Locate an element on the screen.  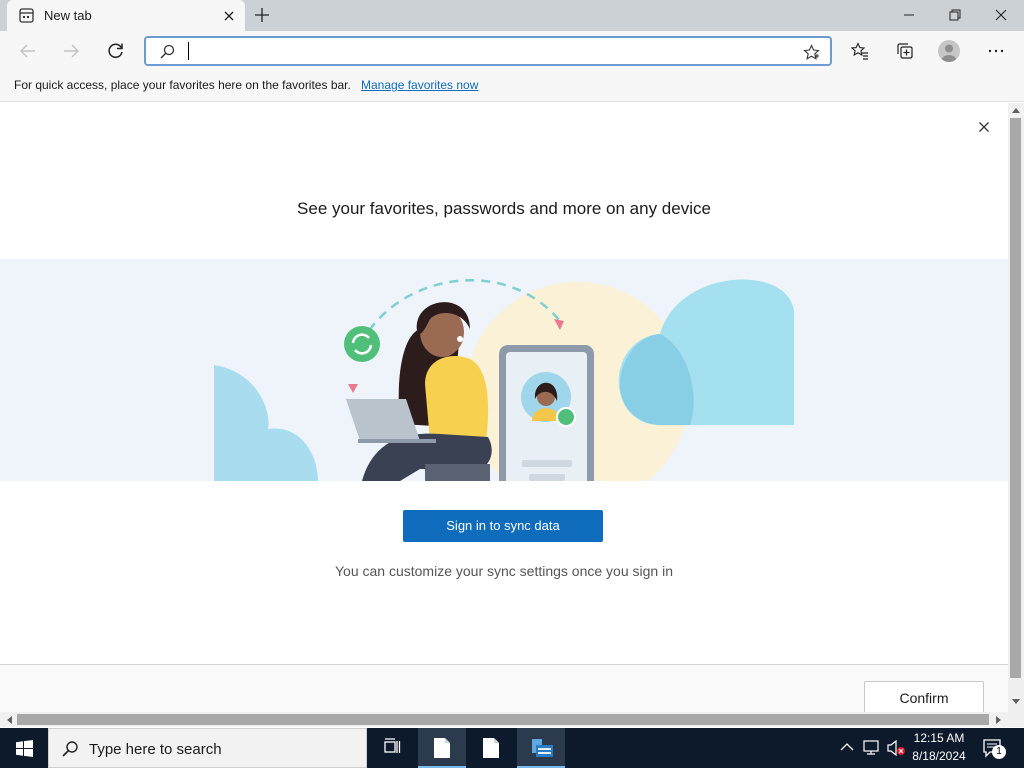
task-view-icon is located at coordinates (392, 745).